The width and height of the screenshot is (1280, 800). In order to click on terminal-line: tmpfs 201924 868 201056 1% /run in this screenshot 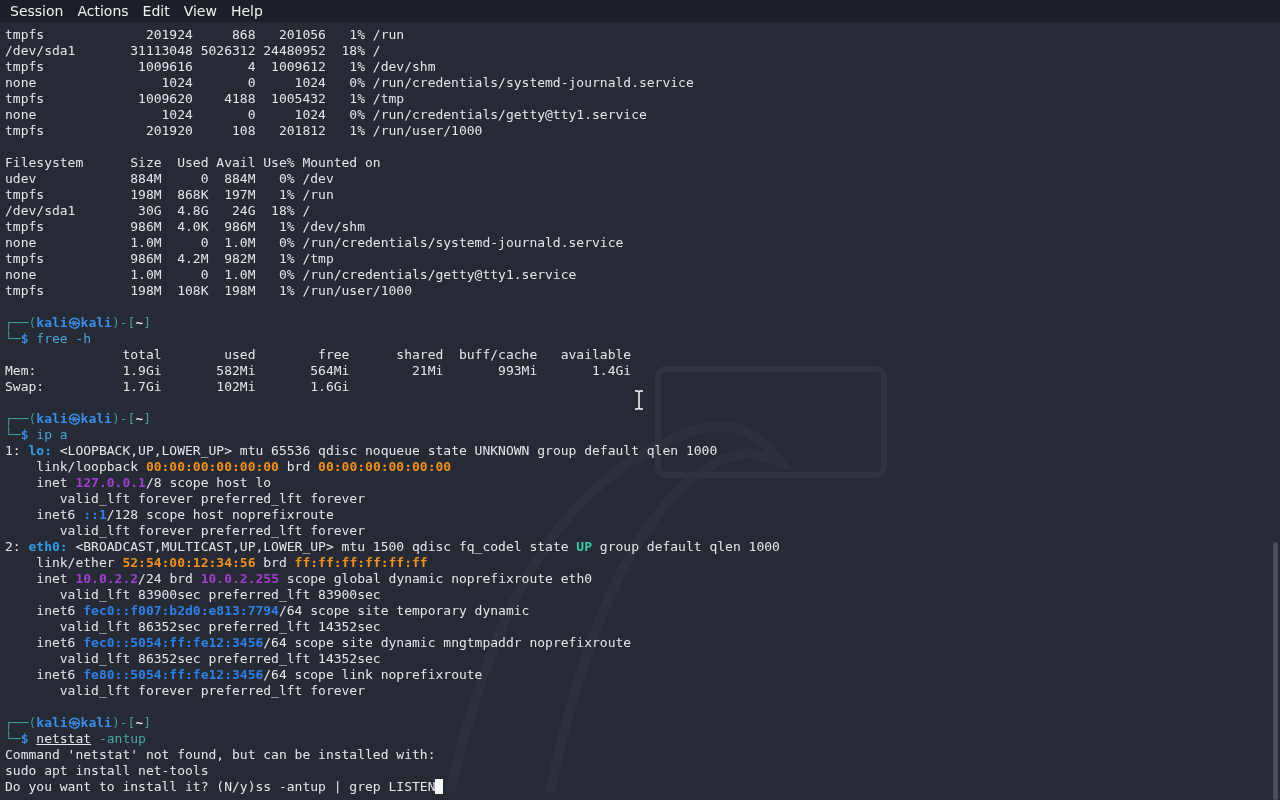, I will do `click(205, 35)`.